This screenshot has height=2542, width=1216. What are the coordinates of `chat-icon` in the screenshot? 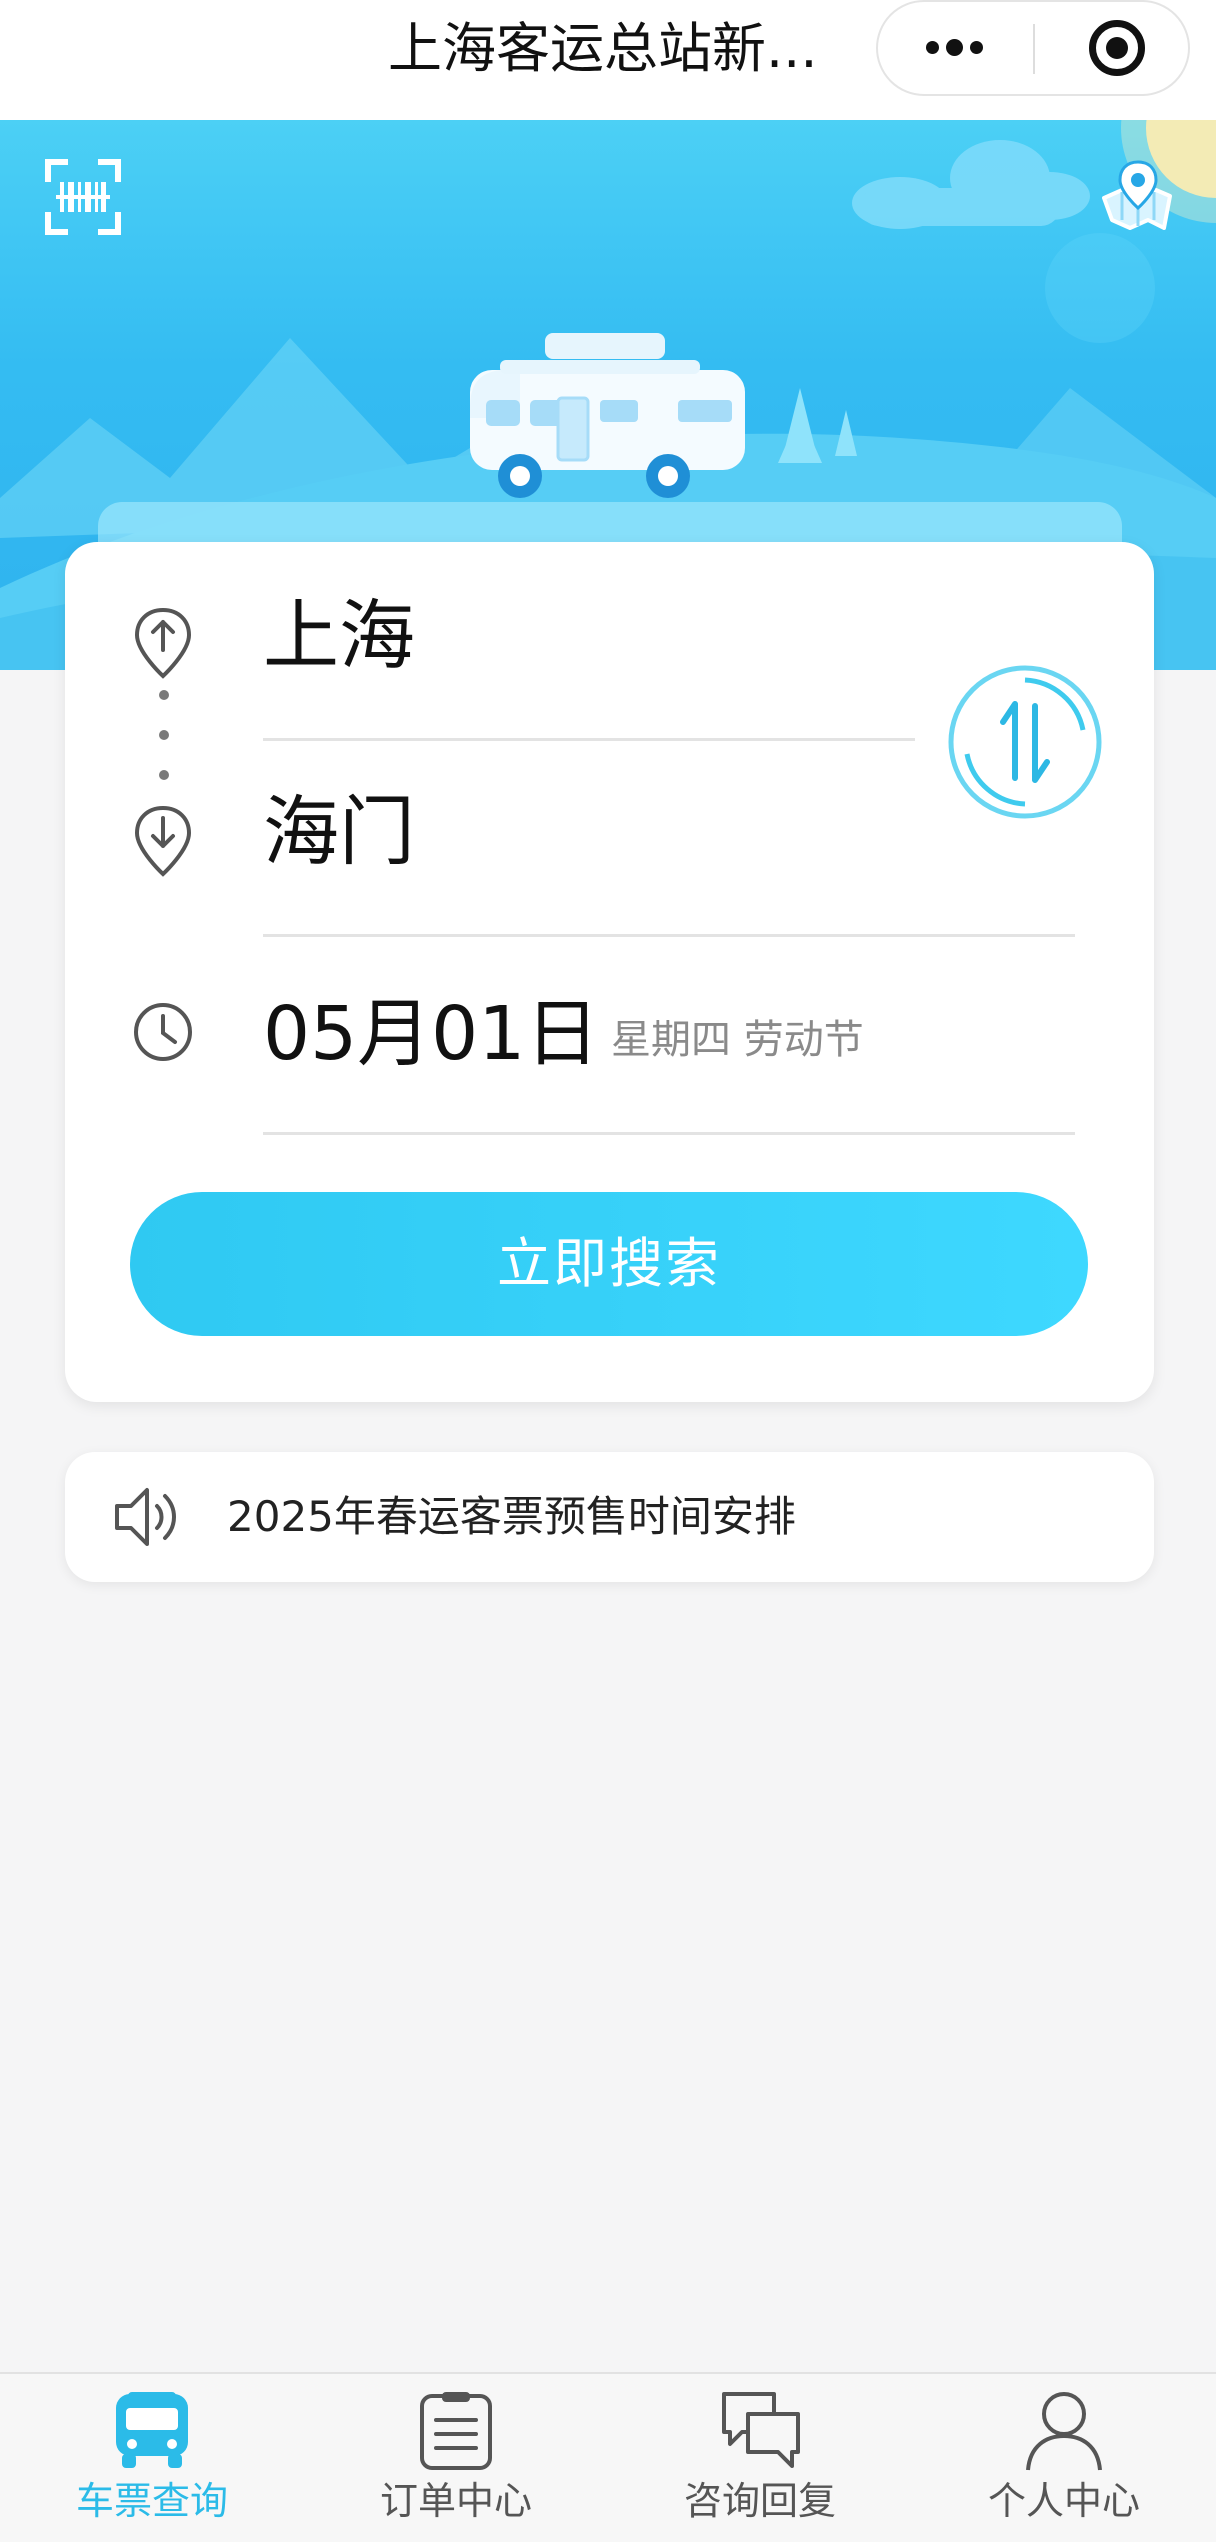 It's located at (760, 2430).